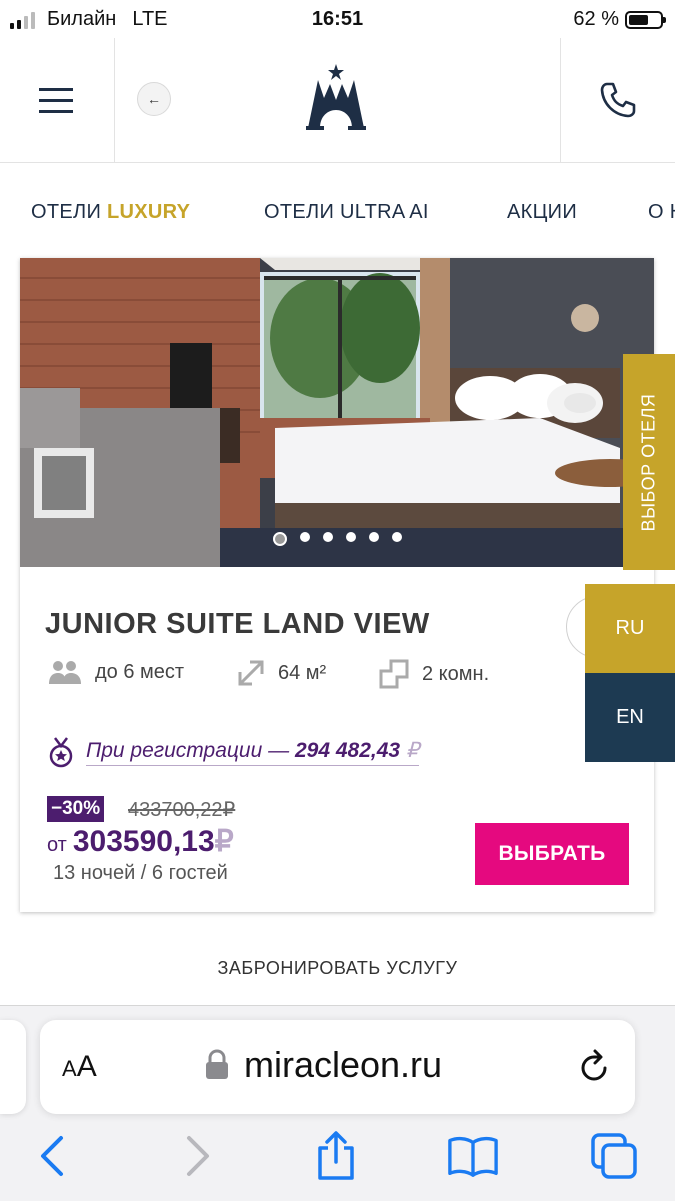  I want to click on battery-info: 62 %, so click(619, 19).